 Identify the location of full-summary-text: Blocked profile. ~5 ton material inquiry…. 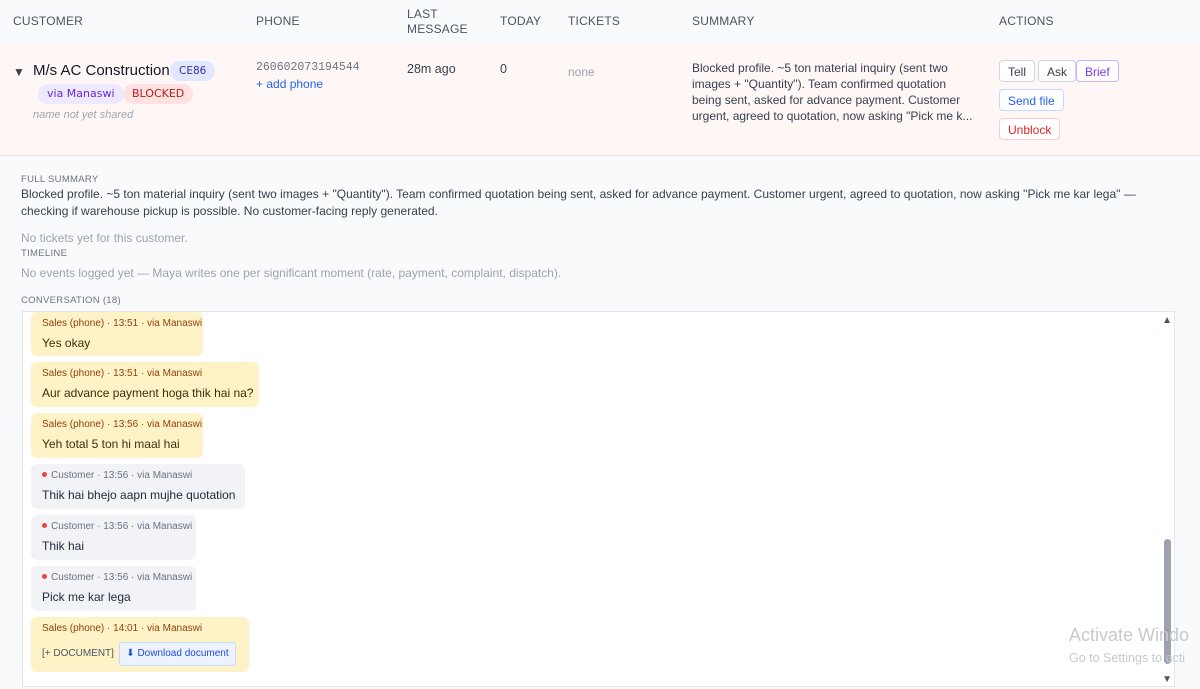
(578, 202).